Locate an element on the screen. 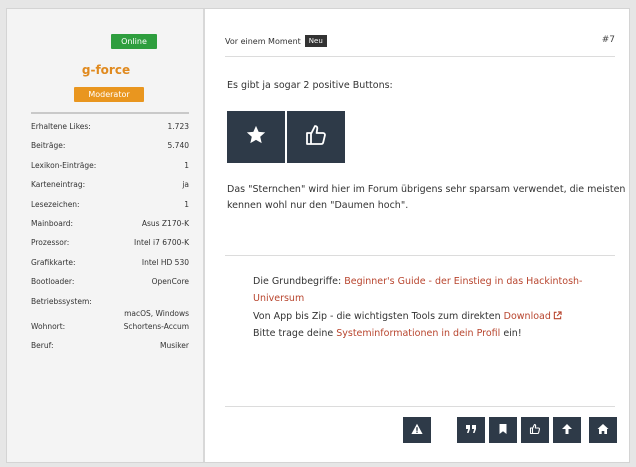  quote-button is located at coordinates (471, 430).